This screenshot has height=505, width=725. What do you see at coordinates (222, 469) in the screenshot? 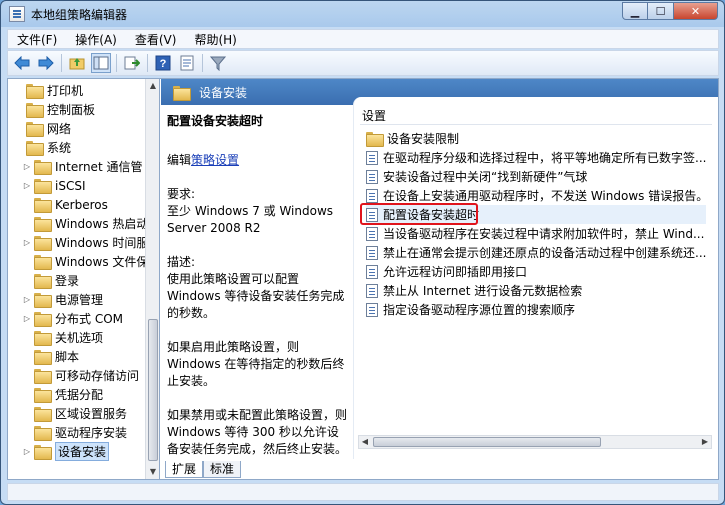
I see `tab-standard: 标准` at bounding box center [222, 469].